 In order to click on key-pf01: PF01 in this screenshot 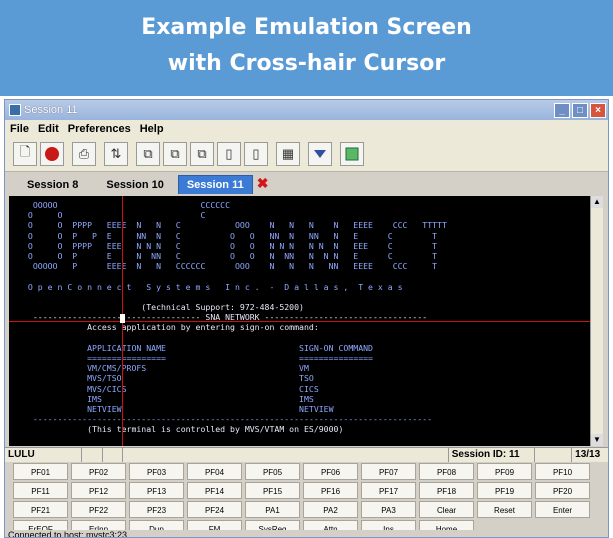, I will do `click(40, 471)`.